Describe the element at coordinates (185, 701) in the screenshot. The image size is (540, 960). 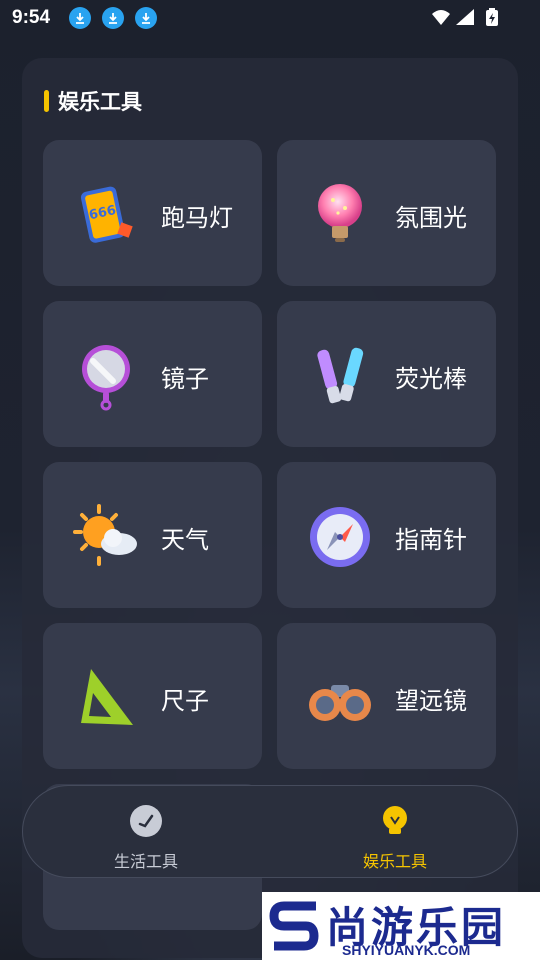
I see `tool-label: 尺子` at that location.